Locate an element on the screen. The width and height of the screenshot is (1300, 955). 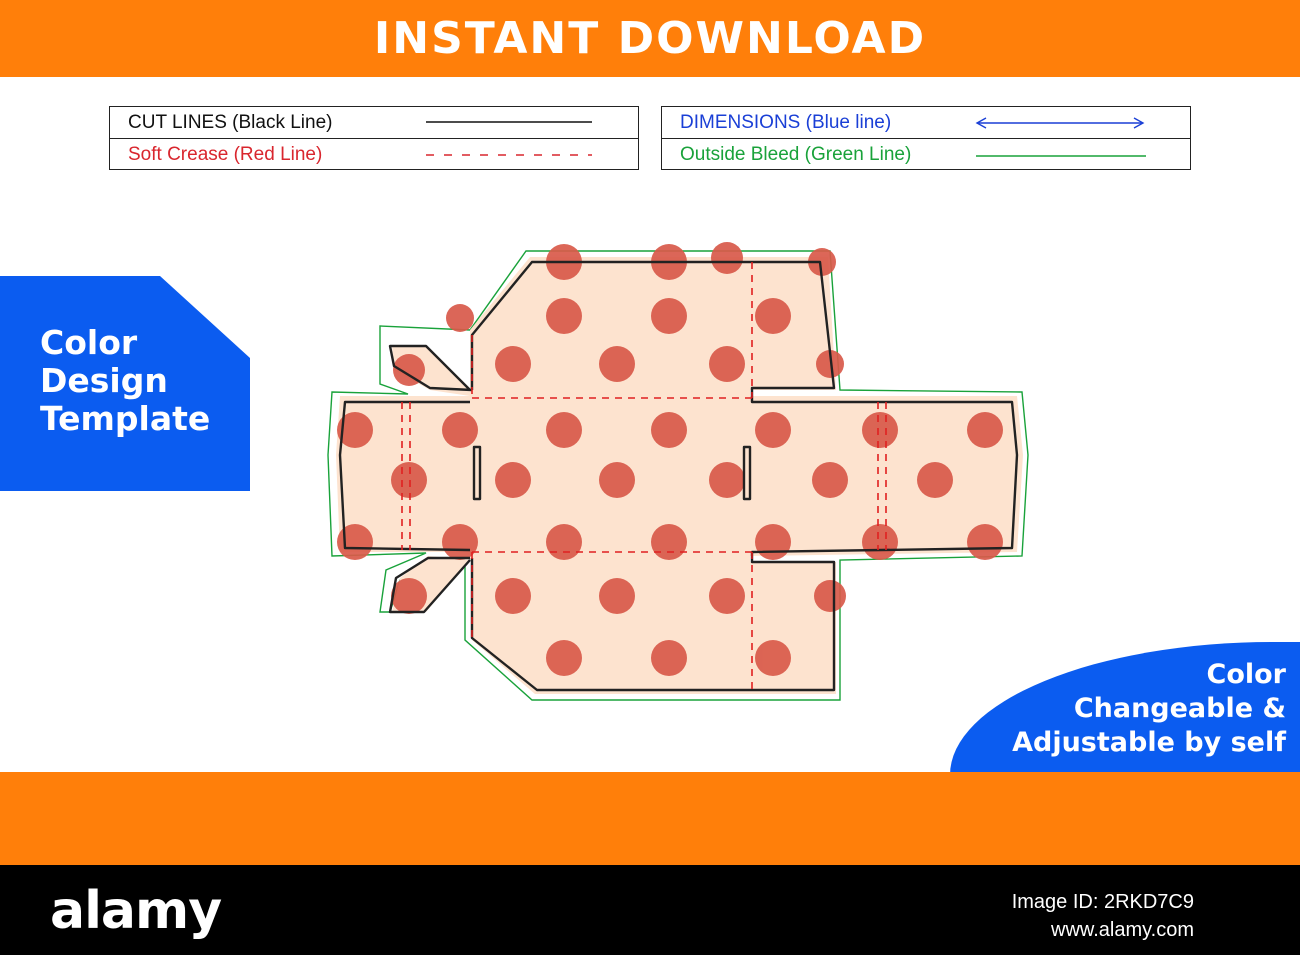
corner-tag-line3: Adjustable by self is located at coordinates (1149, 742).